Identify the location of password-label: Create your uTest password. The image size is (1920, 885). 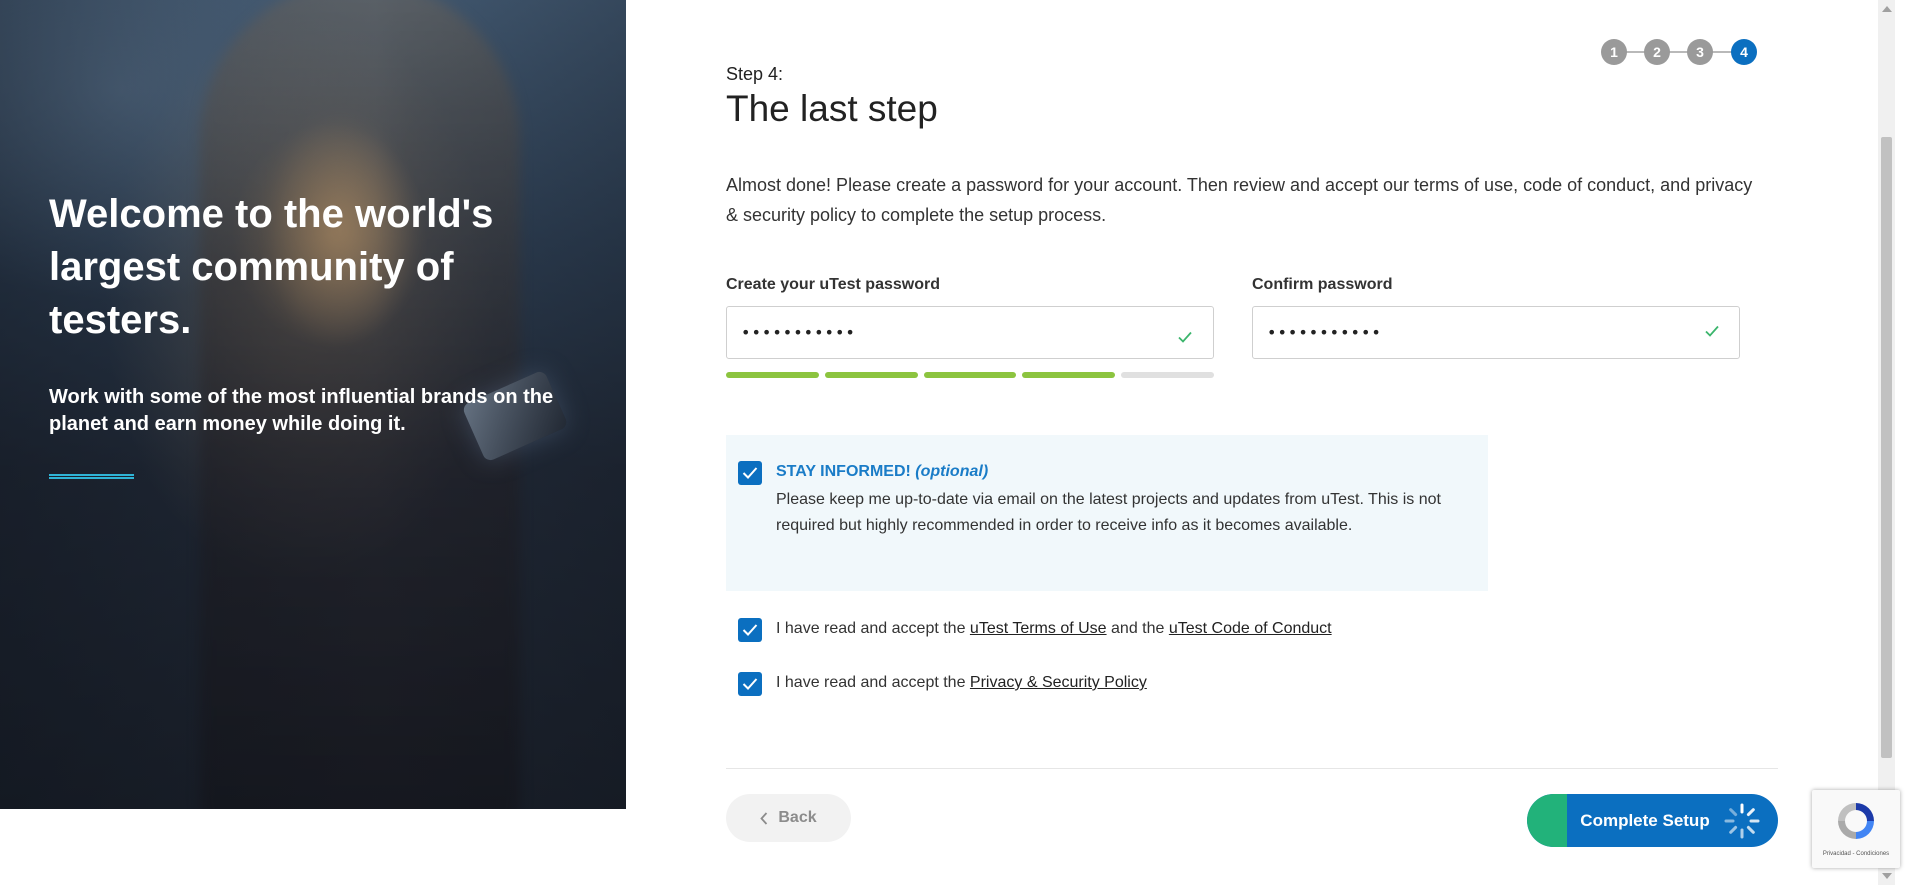
(833, 284).